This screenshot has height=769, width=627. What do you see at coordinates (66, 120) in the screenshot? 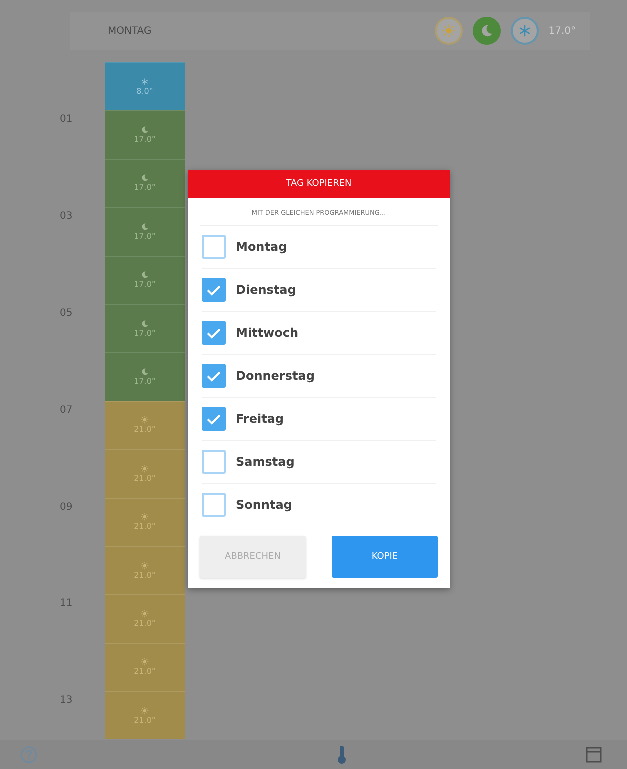
I see `hour-label: 01` at bounding box center [66, 120].